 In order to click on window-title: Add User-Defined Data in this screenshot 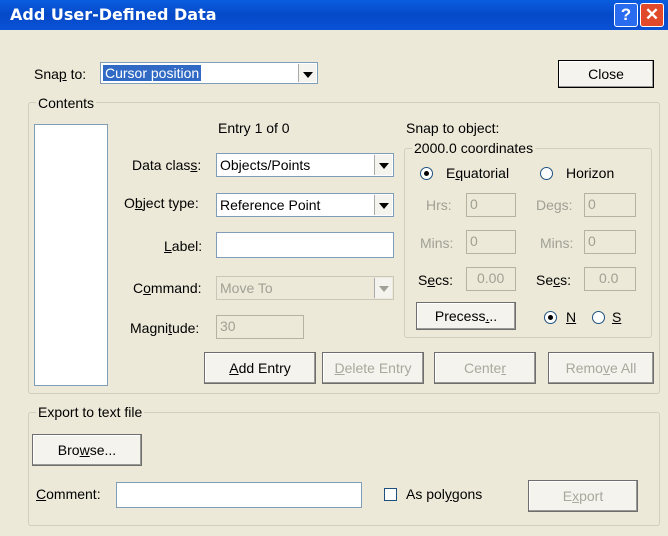, I will do `click(113, 14)`.